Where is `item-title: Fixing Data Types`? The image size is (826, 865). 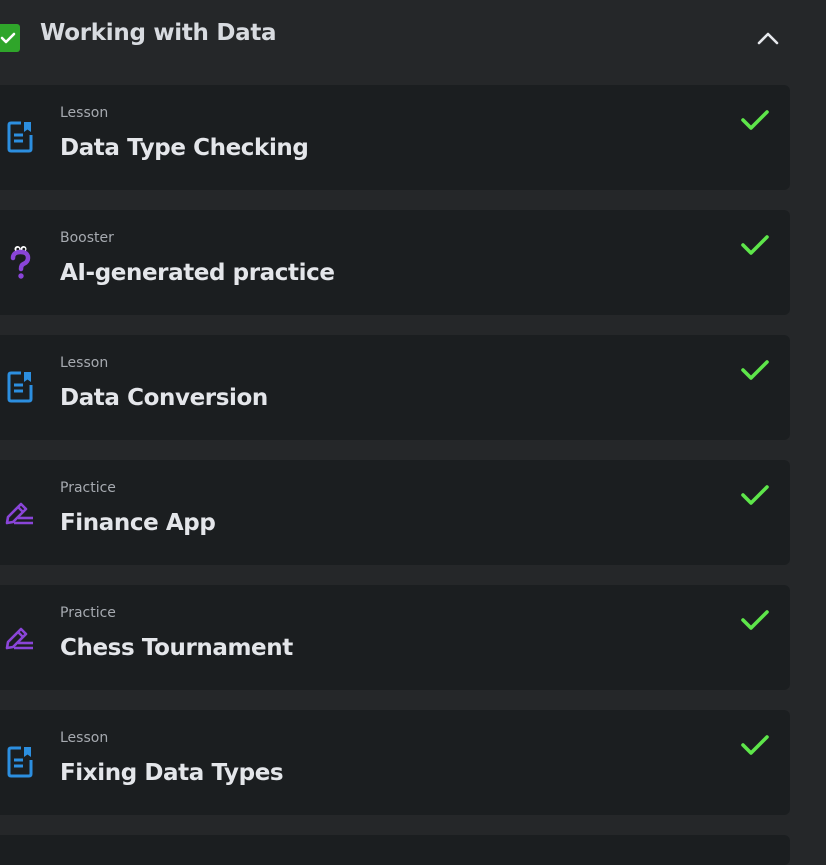
item-title: Fixing Data Types is located at coordinates (172, 773).